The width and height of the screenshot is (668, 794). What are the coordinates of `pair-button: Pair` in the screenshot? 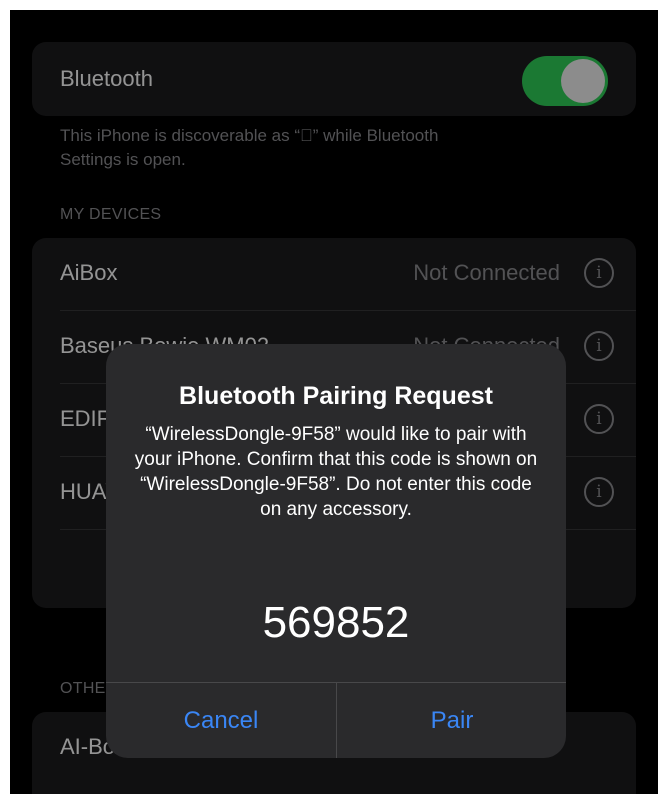 It's located at (451, 720).